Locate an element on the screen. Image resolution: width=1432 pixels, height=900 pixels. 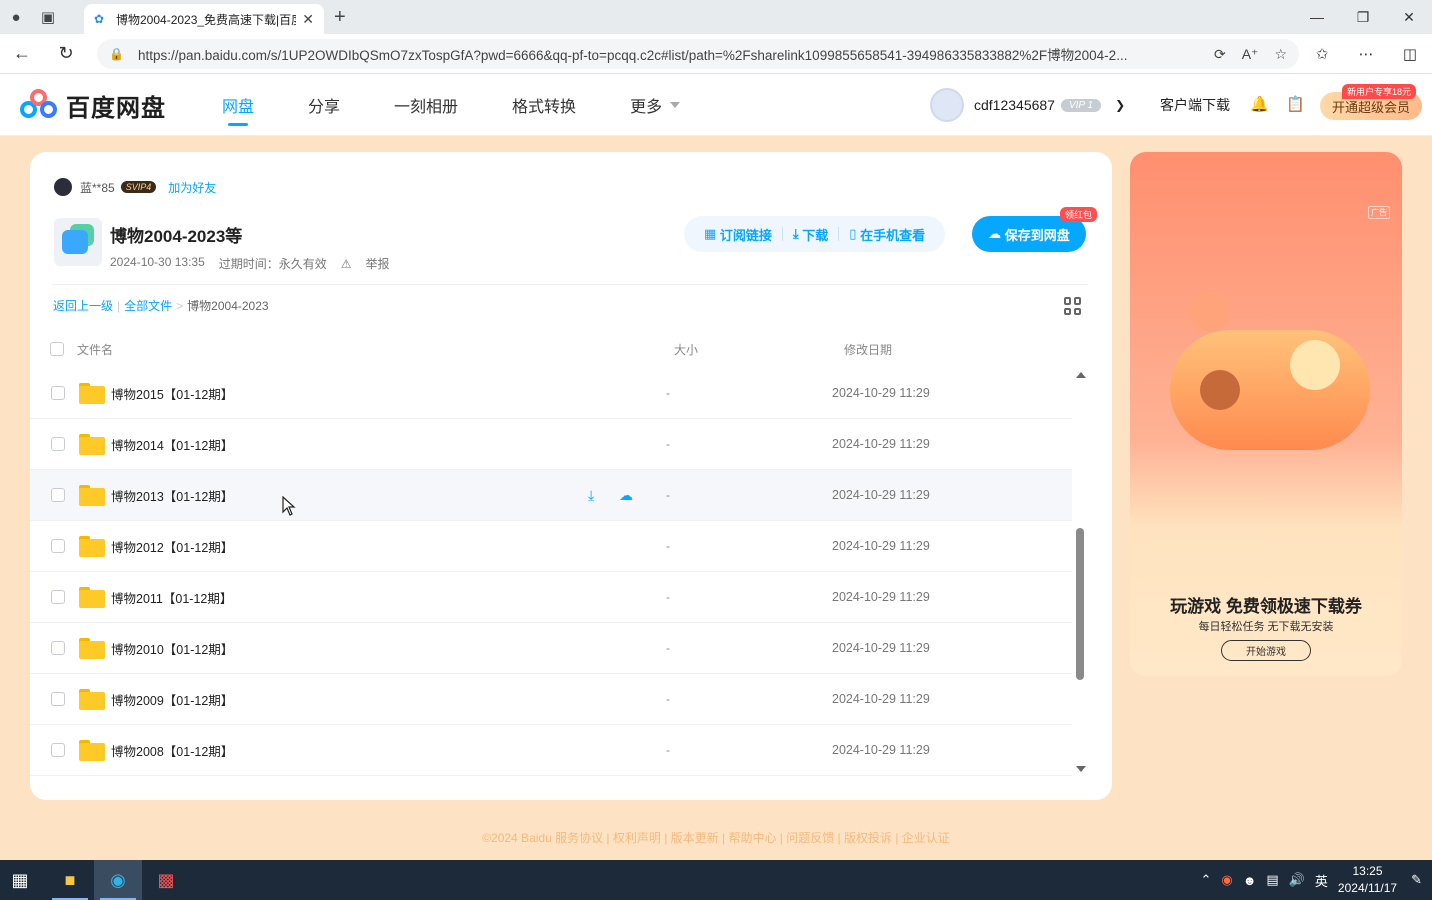
close-window-button: ✕ is located at coordinates (1409, 17).